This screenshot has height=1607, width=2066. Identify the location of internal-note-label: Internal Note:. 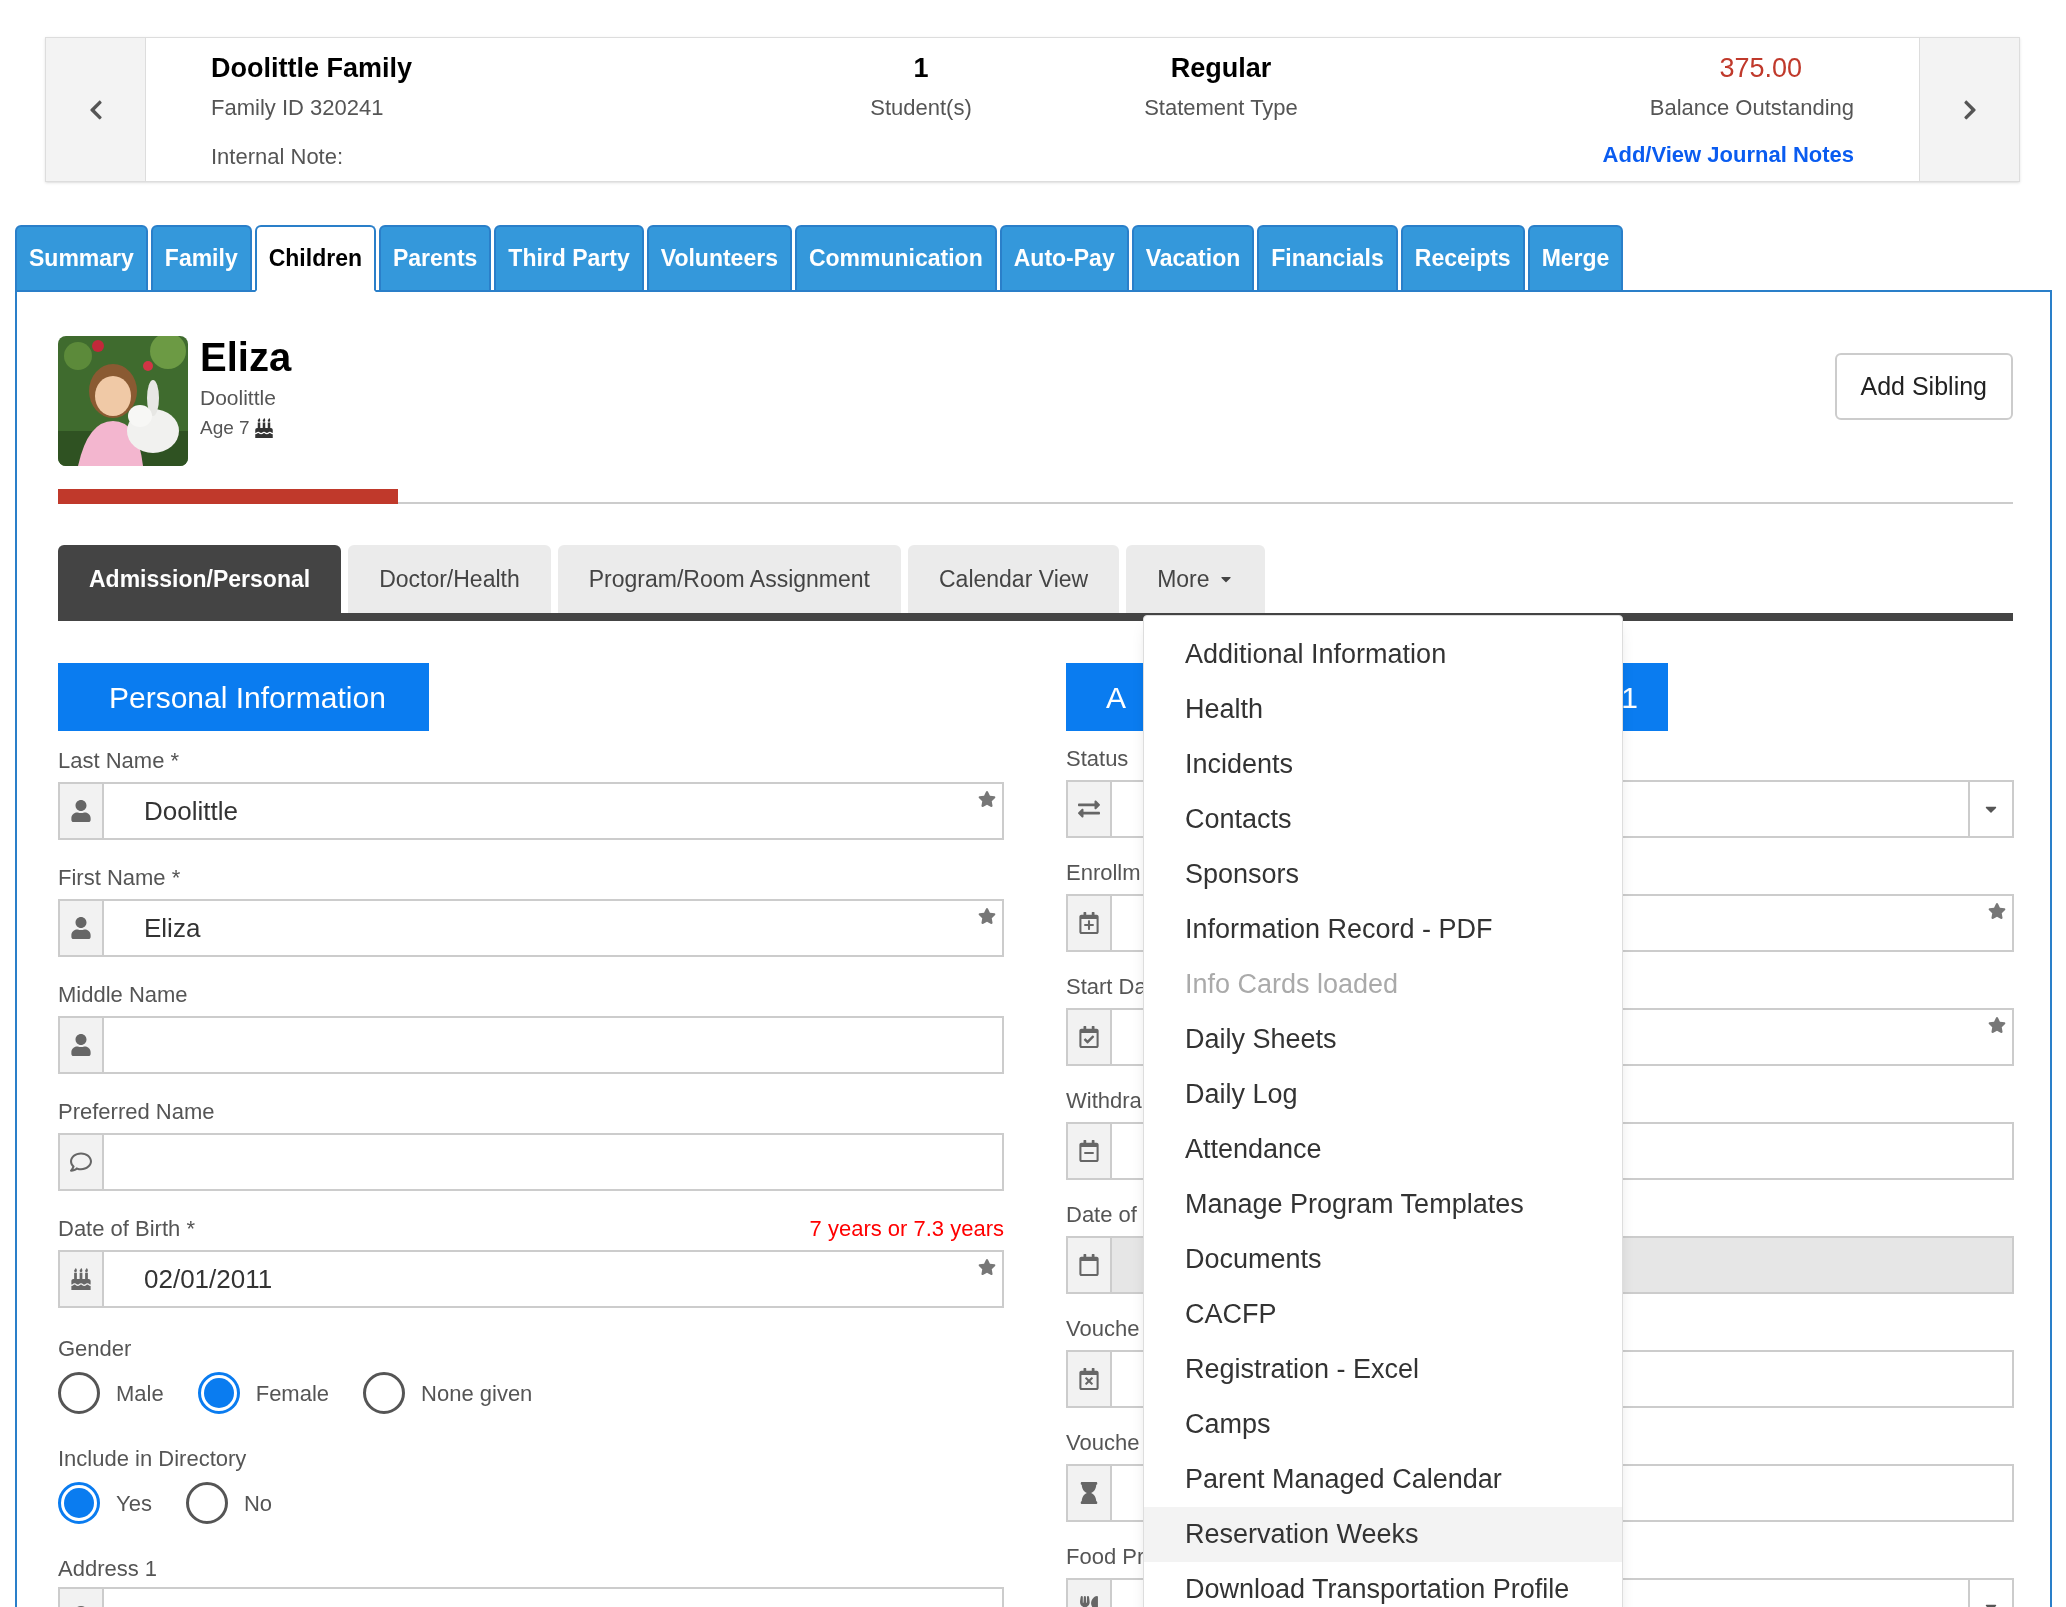
(278, 156).